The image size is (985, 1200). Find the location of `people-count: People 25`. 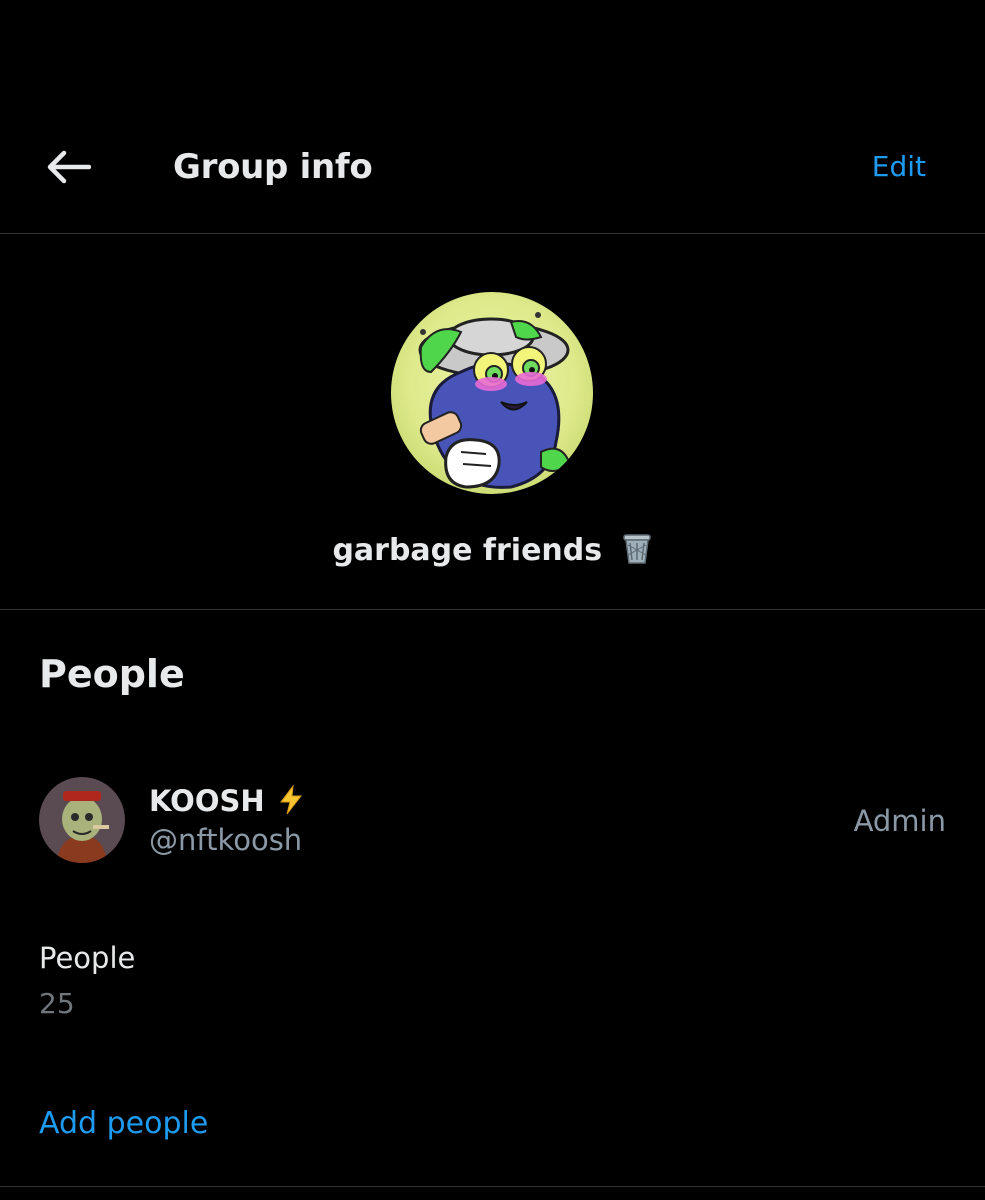

people-count: People 25 is located at coordinates (87, 981).